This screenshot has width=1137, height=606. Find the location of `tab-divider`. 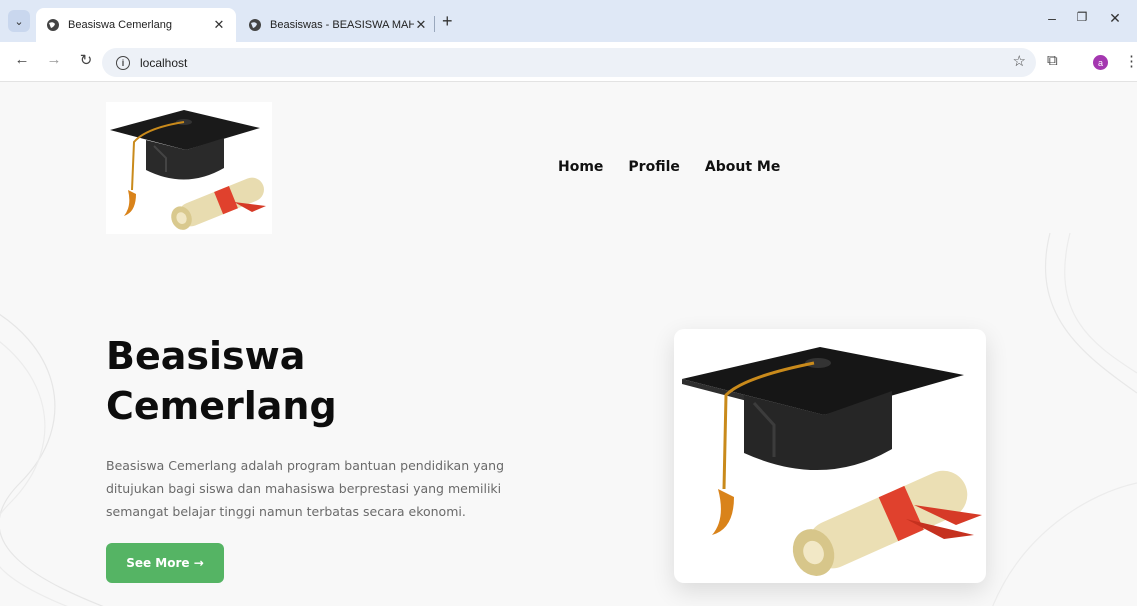

tab-divider is located at coordinates (434, 24).